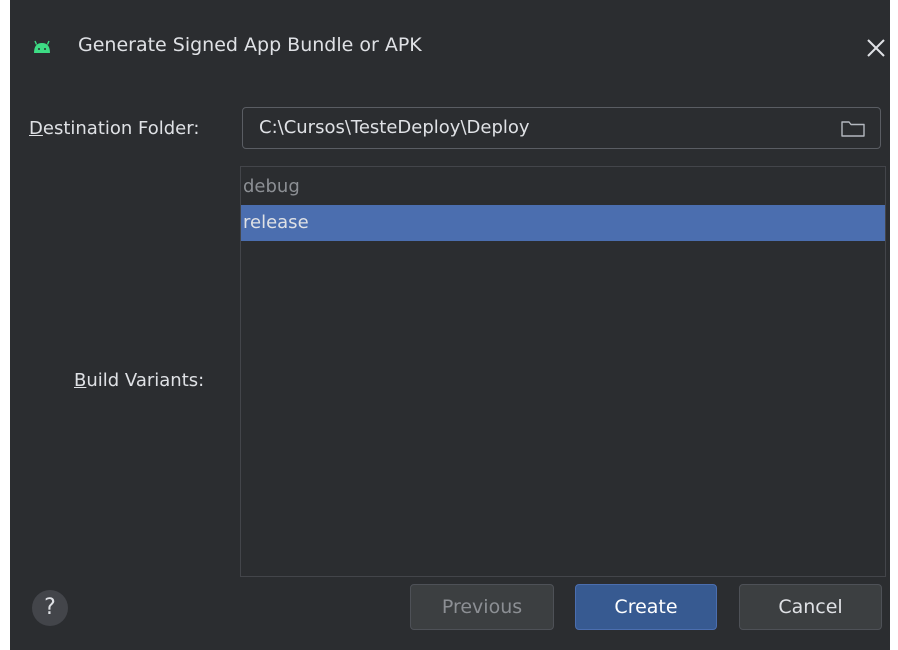 This screenshot has height=650, width=898. What do you see at coordinates (450, 45) in the screenshot?
I see `dialog-title-bar: Generate Signed App Bundle or APK` at bounding box center [450, 45].